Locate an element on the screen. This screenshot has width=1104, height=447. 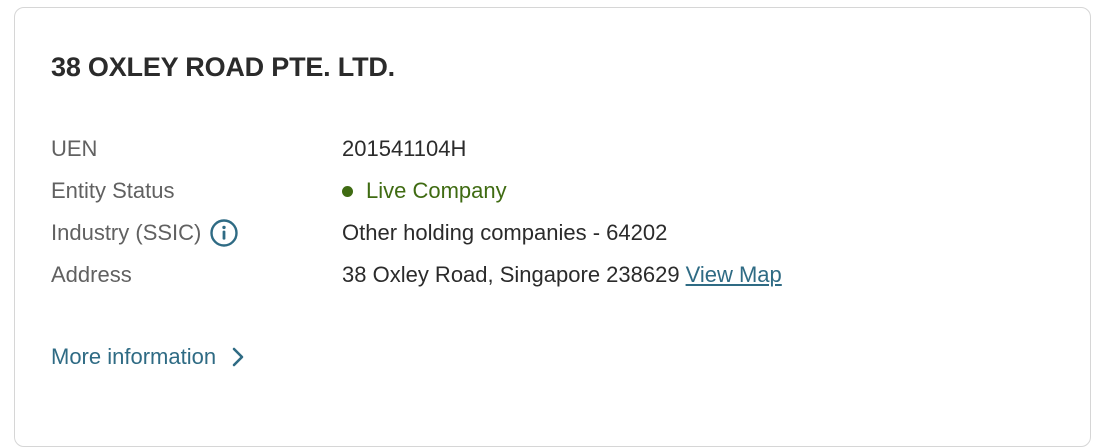
more-information-link: More information is located at coordinates (147, 357).